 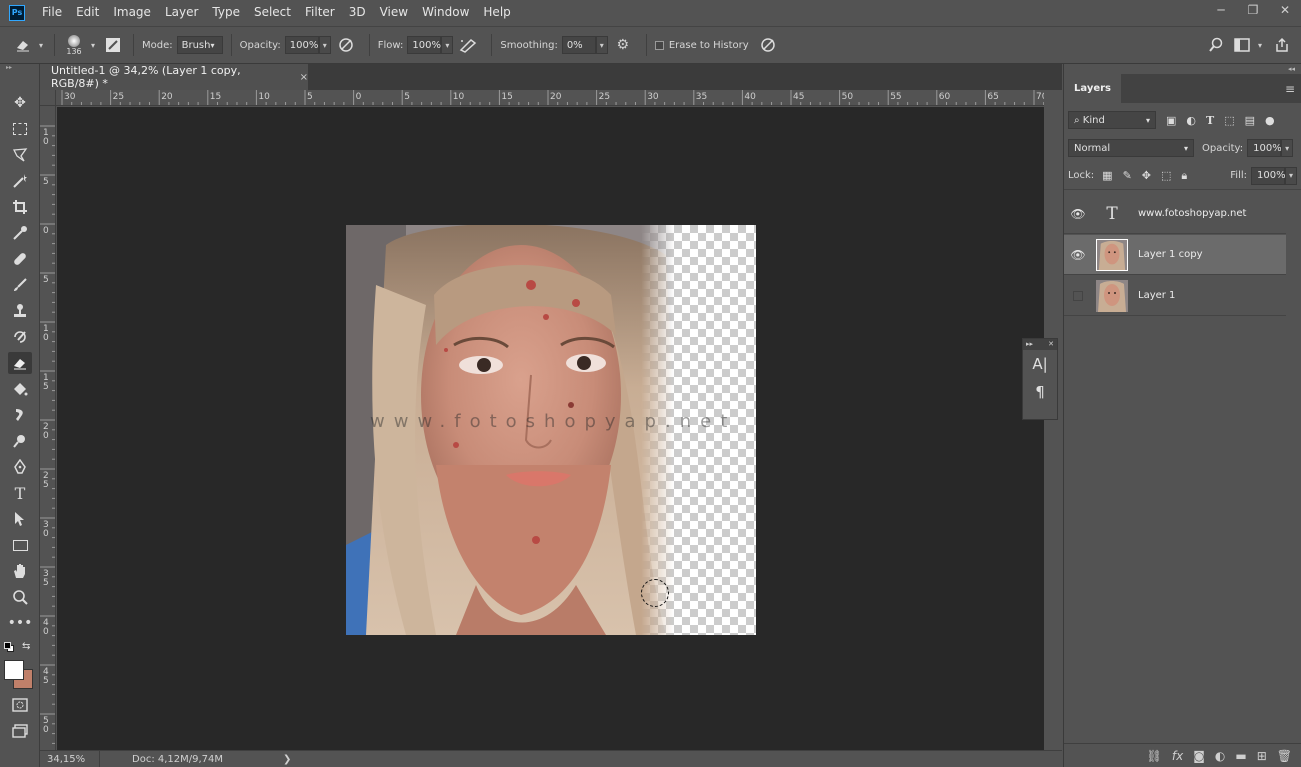 What do you see at coordinates (1175, 214) in the screenshot?
I see `layer-row-text: 👁︎ T www.fotoshopyap.net` at bounding box center [1175, 214].